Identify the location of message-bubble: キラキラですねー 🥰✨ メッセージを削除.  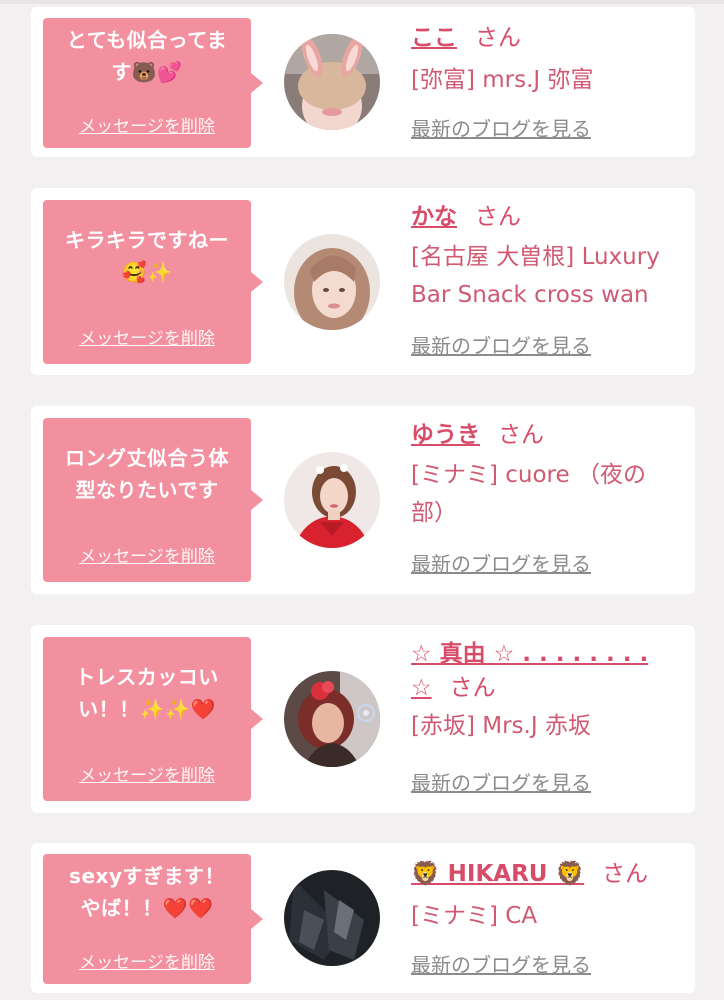
(153, 282).